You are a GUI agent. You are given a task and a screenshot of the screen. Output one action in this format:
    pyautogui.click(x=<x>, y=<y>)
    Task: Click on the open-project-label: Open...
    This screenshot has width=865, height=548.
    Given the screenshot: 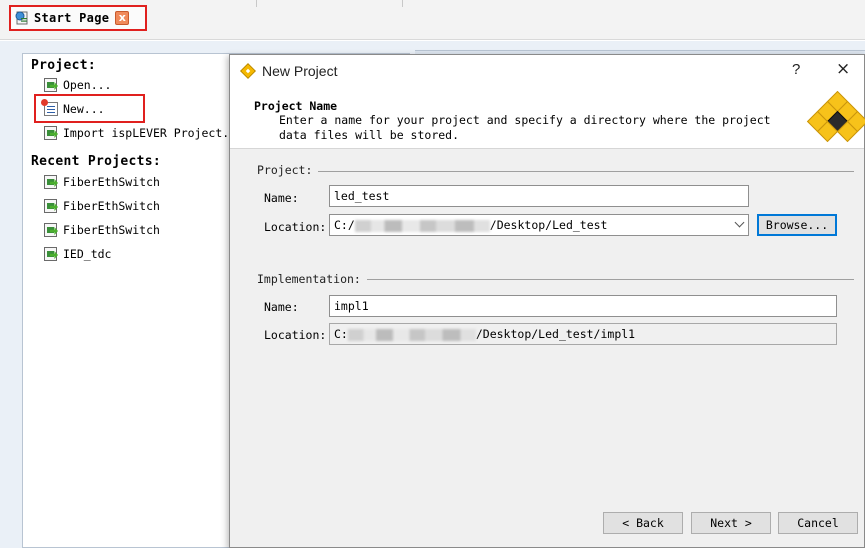 What is the action you would take?
    pyautogui.click(x=87, y=85)
    